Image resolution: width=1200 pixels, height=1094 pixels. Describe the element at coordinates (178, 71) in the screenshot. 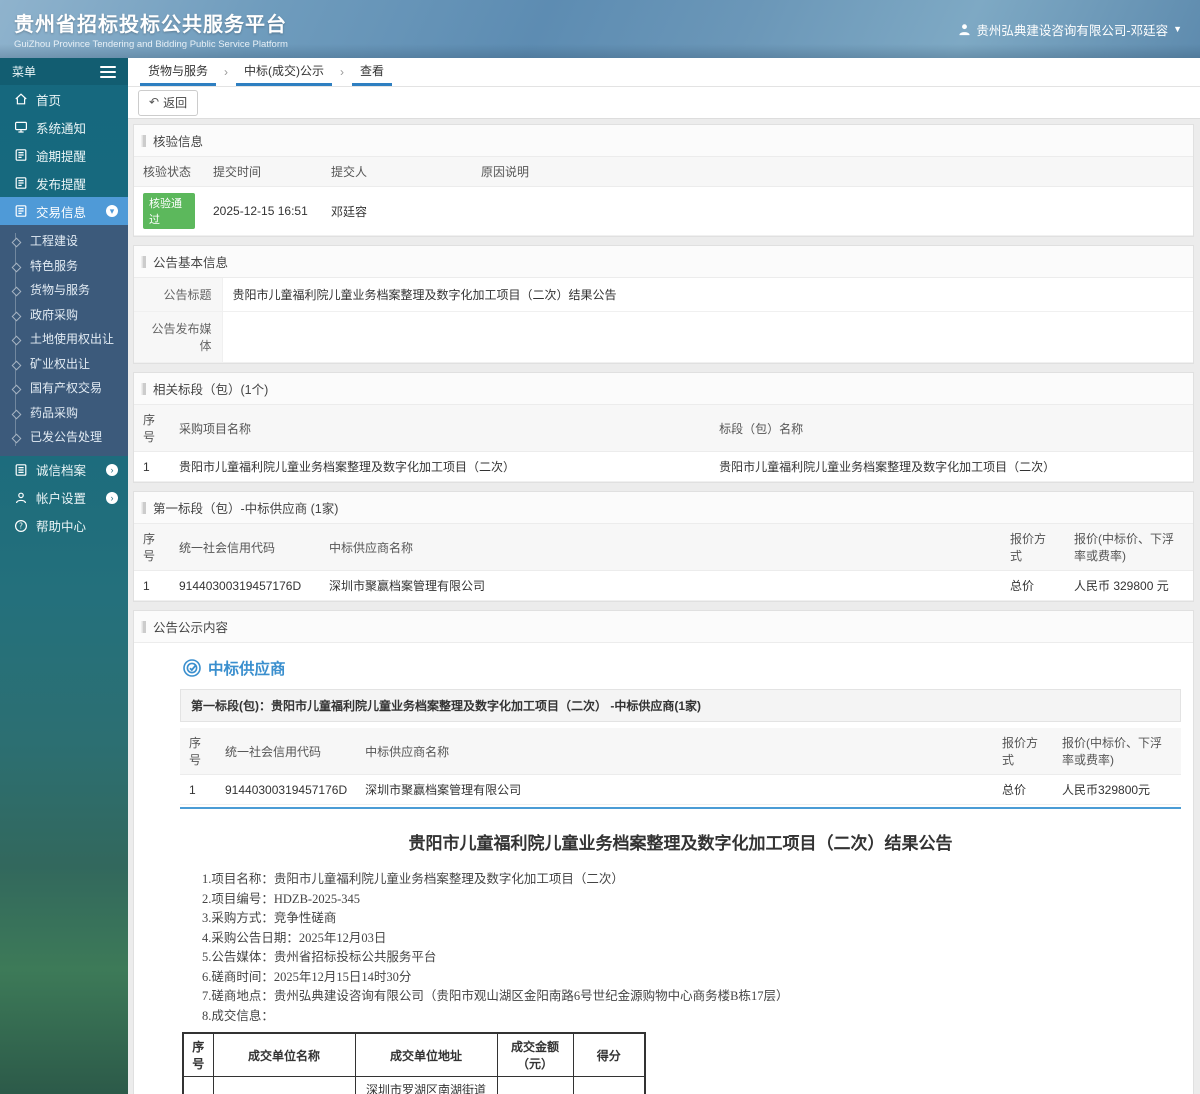

I see `breadcrumb-goods-and-services: 货物与服务` at that location.